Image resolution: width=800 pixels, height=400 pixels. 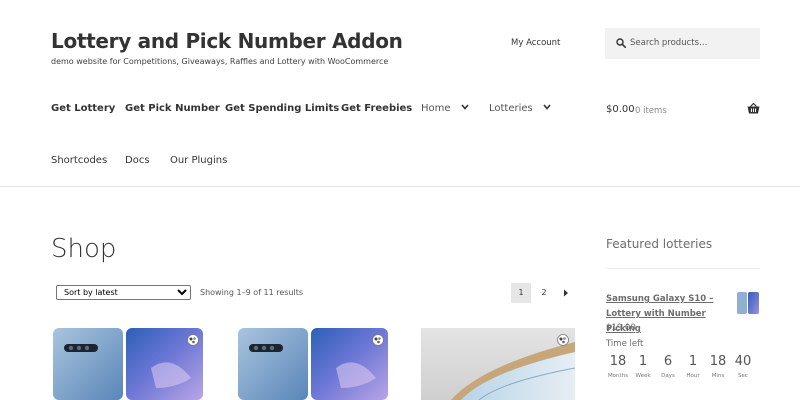 I want to click on featured-lottery-thumbnail, so click(x=748, y=303).